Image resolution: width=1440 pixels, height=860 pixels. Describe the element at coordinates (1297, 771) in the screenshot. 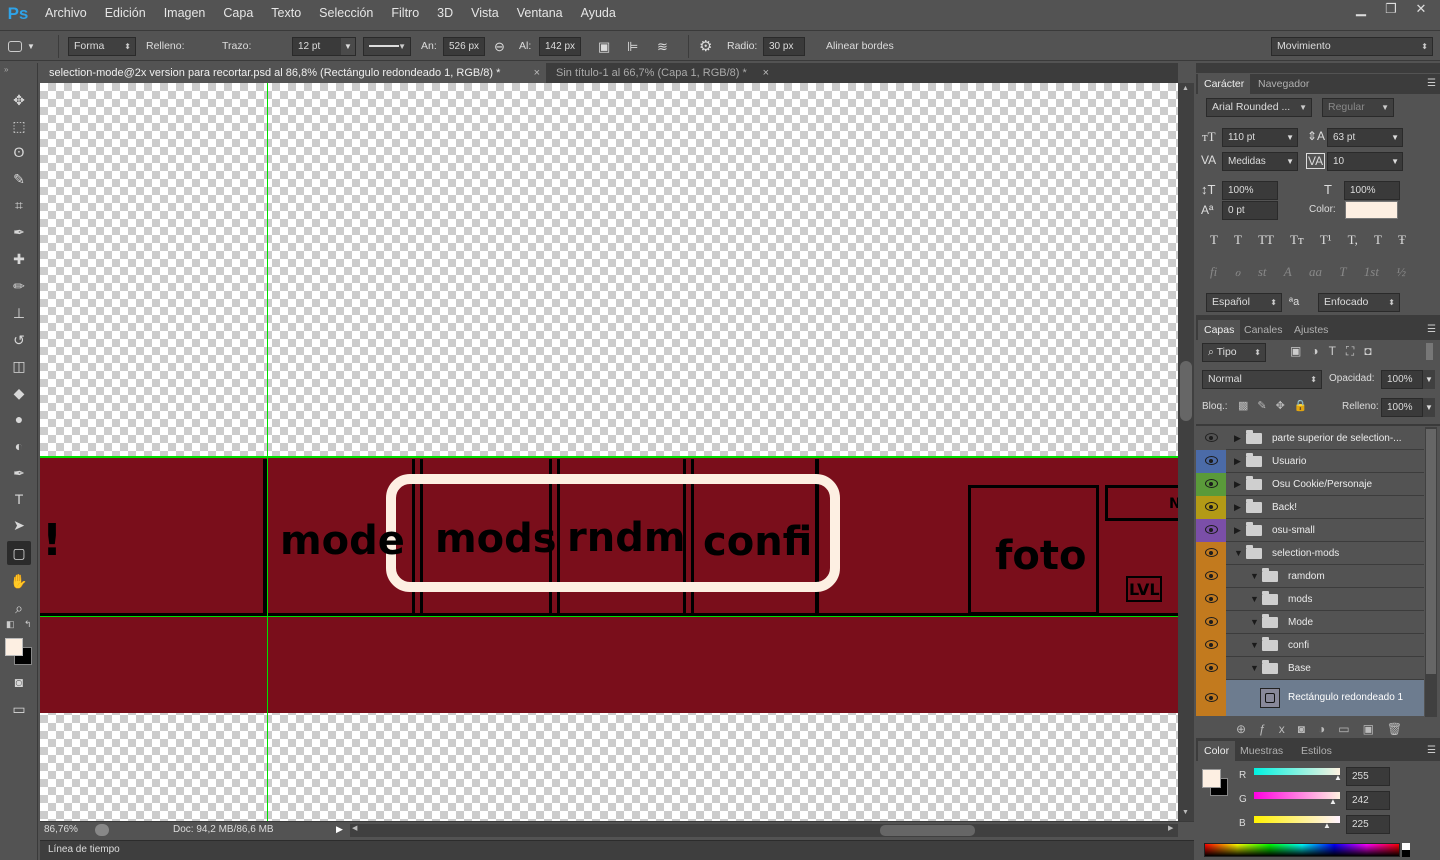

I see `r-slider` at that location.